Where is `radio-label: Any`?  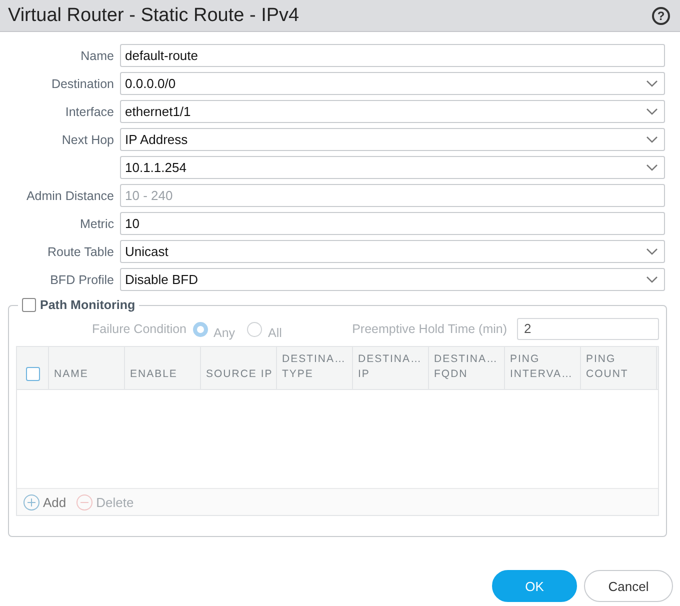 radio-label: Any is located at coordinates (225, 333).